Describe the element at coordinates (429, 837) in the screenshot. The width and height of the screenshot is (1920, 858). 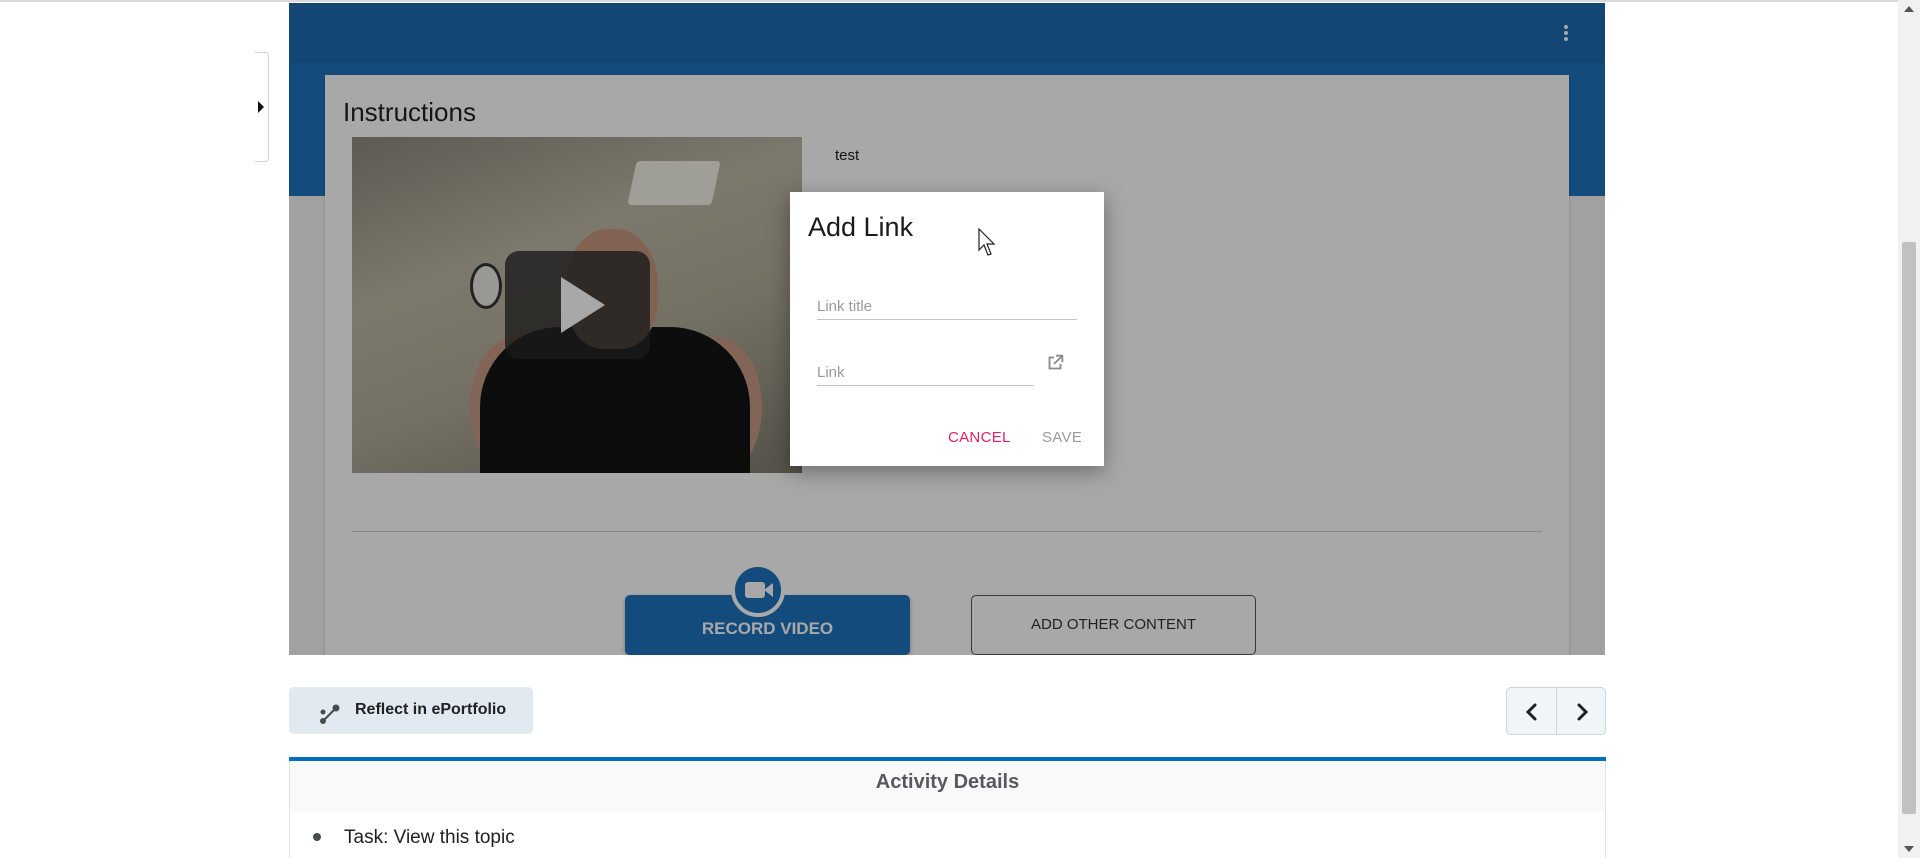
I see `list-item: Task: View this topic` at that location.